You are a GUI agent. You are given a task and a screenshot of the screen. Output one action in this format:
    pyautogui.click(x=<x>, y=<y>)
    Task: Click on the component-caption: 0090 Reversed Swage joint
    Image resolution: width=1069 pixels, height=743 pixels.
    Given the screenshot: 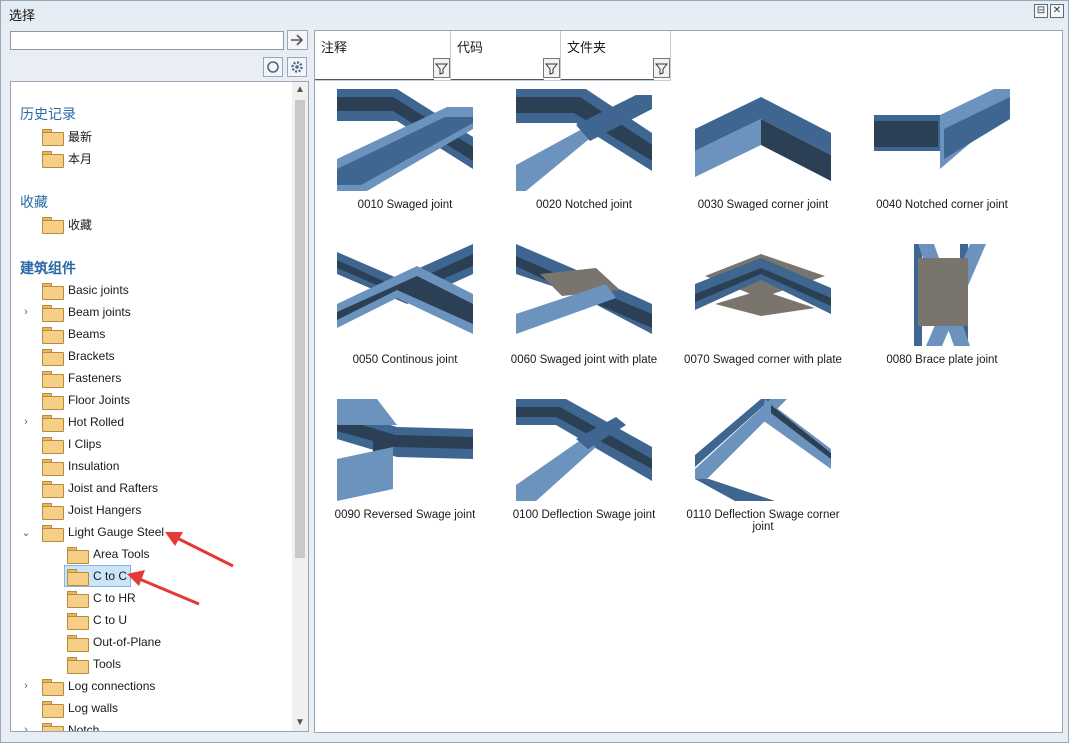 What is the action you would take?
    pyautogui.click(x=405, y=515)
    